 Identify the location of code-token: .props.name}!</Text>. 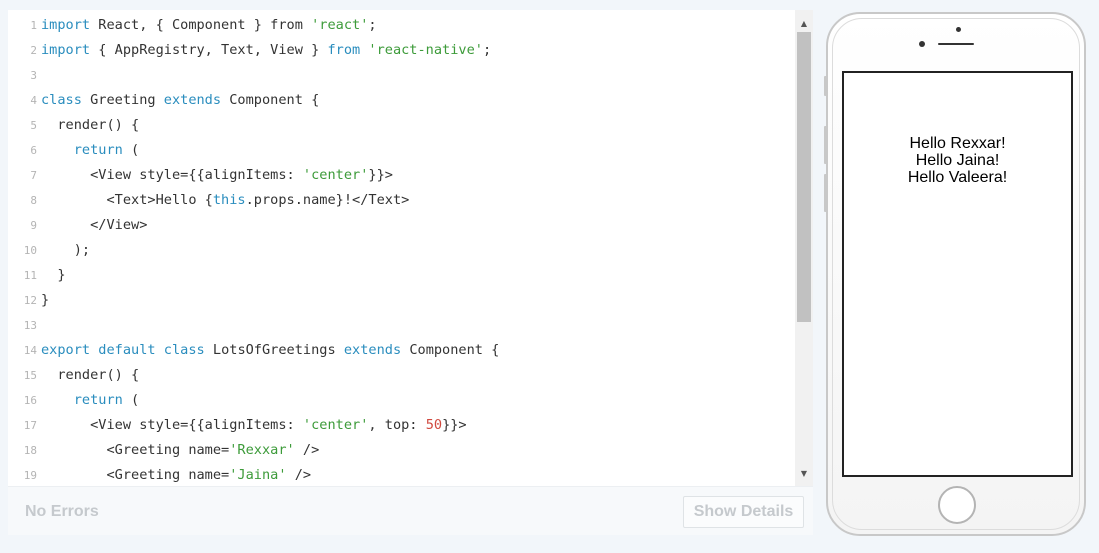
(327, 200).